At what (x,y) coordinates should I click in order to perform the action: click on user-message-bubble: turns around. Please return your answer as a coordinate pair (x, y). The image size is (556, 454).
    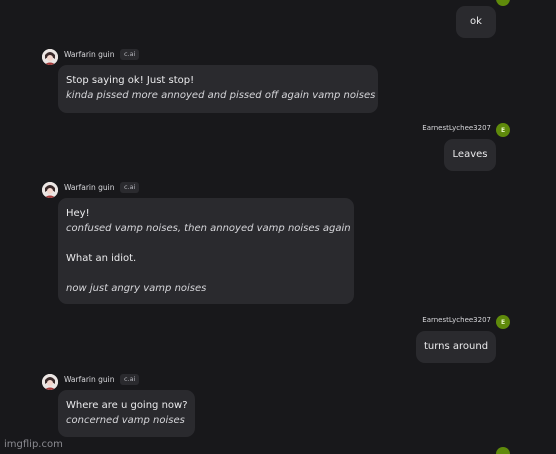
    Looking at the image, I should click on (456, 347).